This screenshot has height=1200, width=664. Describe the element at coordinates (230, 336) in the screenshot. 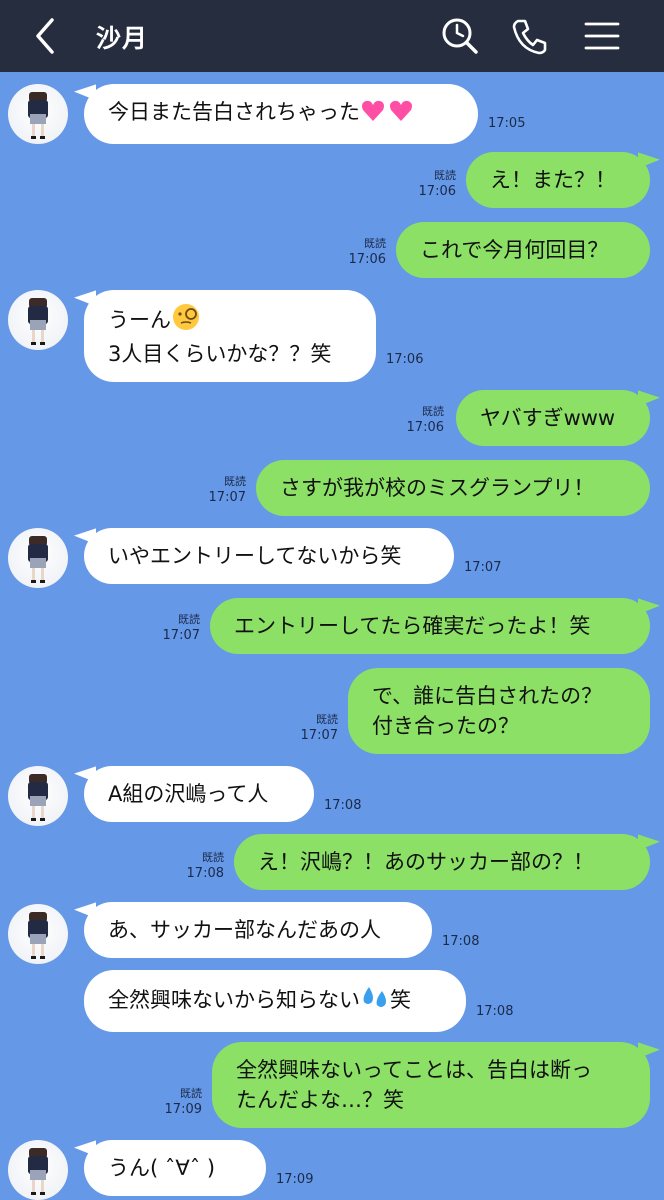

I see `message-bubble-incoming: うーん 3人目くらいかな？？笑` at that location.